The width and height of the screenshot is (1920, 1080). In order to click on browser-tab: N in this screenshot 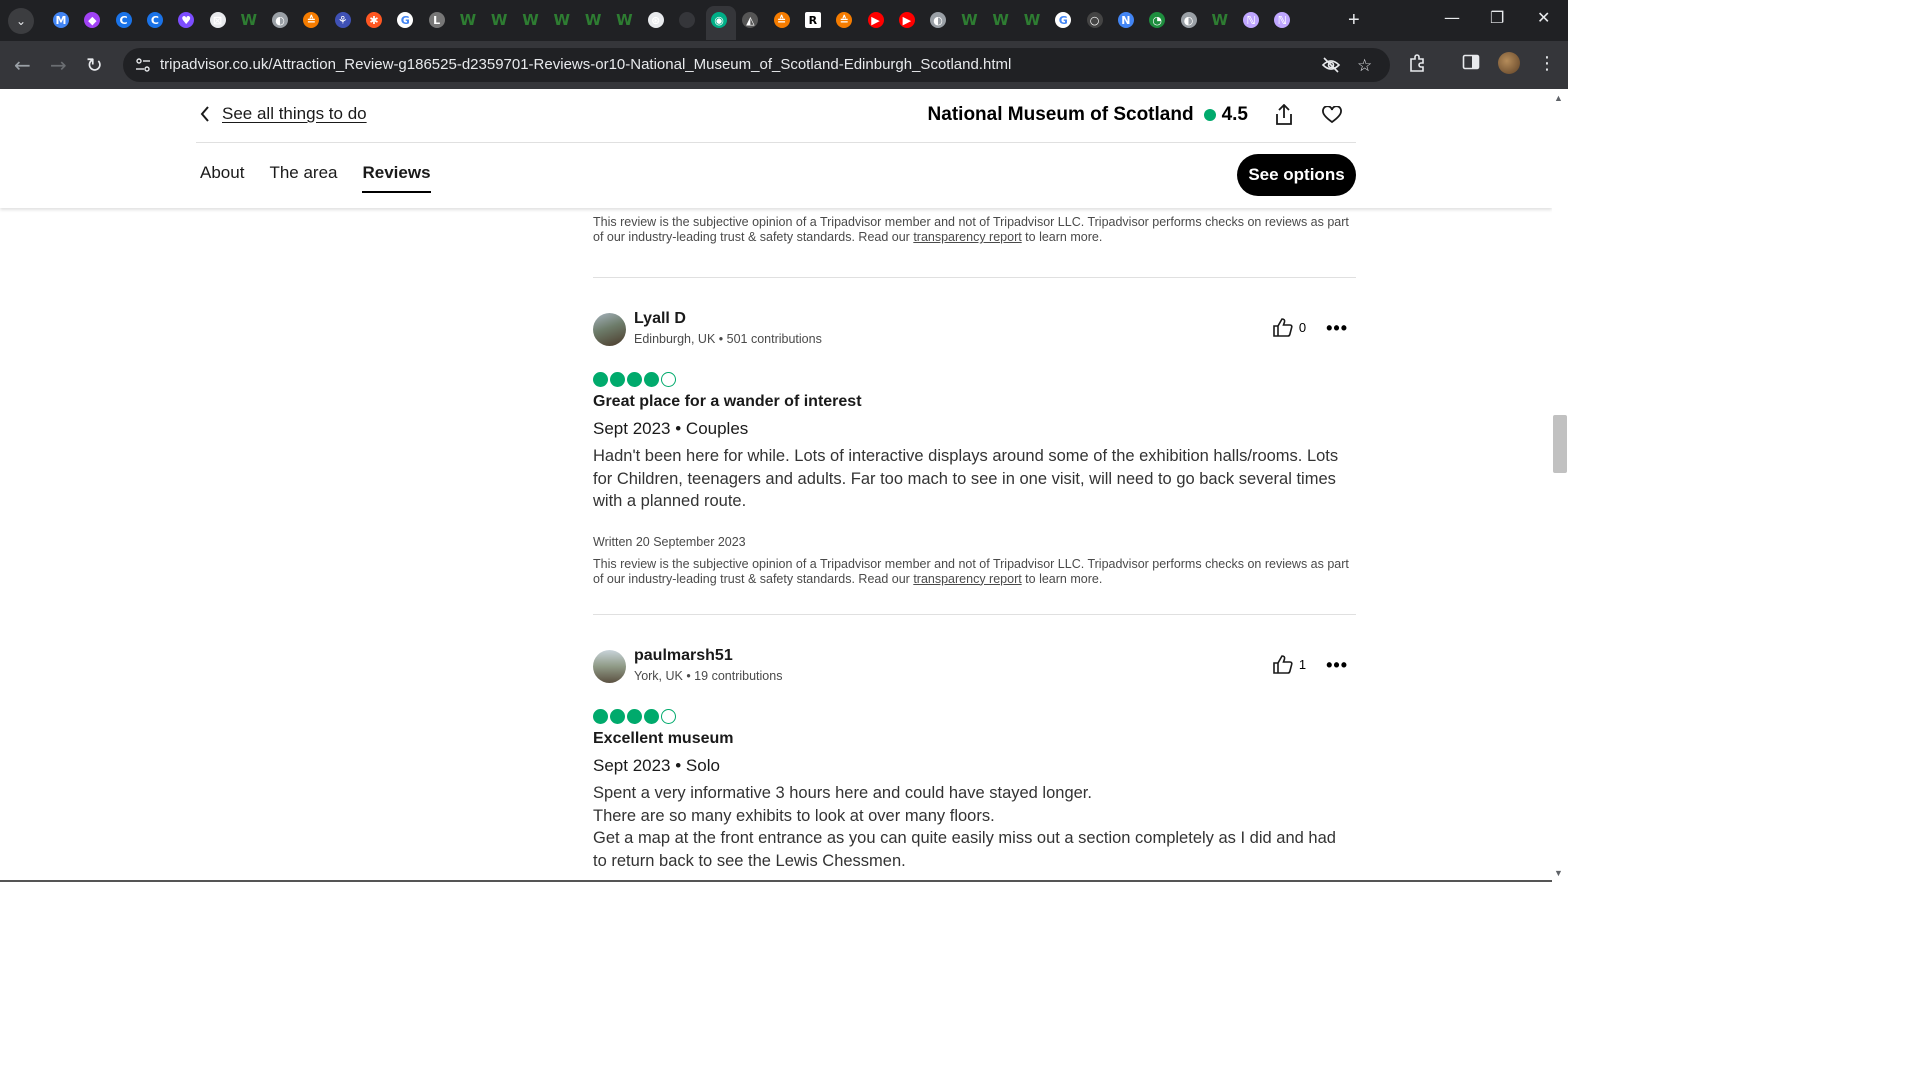, I will do `click(1126, 20)`.